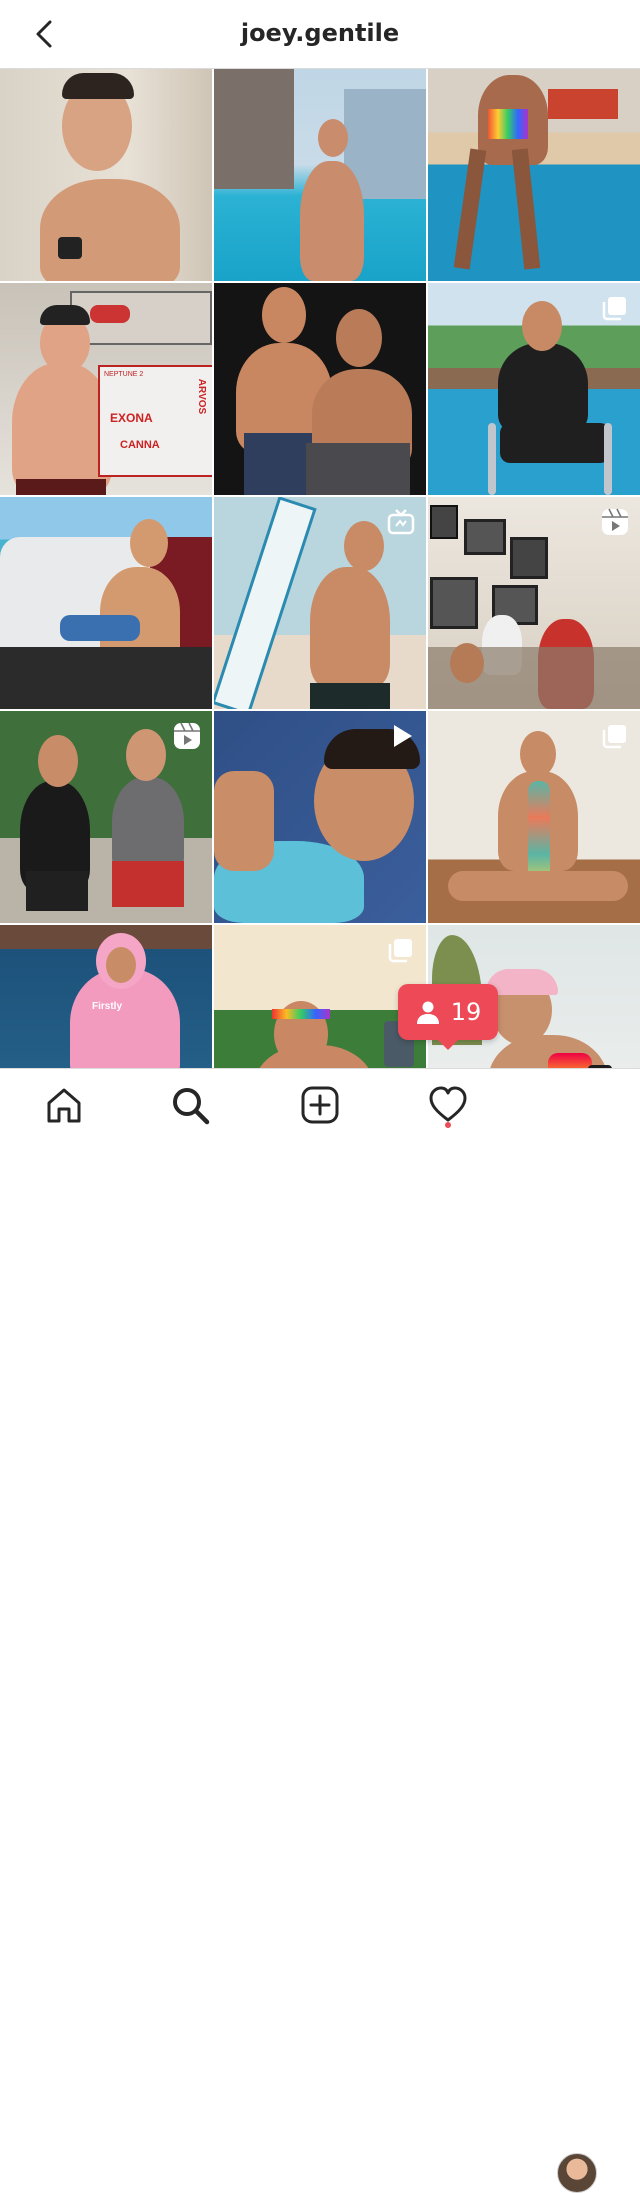 This screenshot has width=640, height=2193. Describe the element at coordinates (401, 522) in the screenshot. I see `igtv-icon` at that location.